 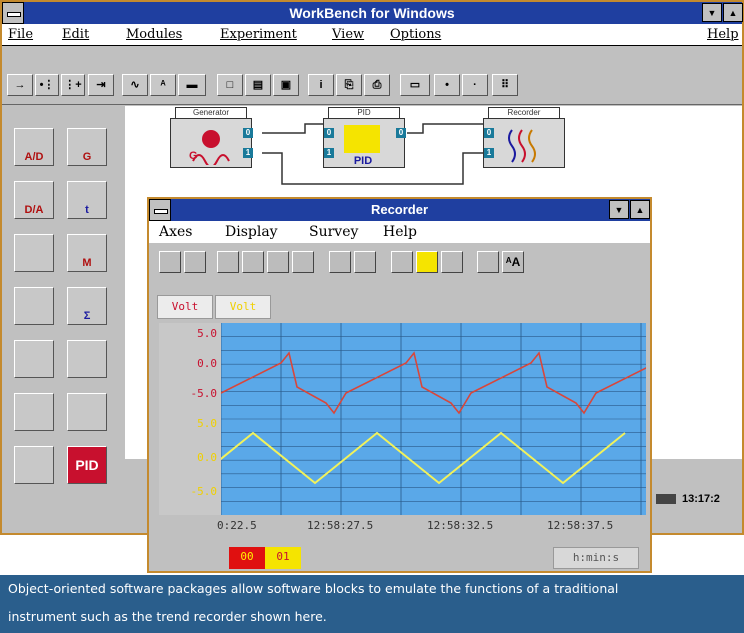 What do you see at coordinates (13, 13) in the screenshot?
I see `system-menu-icon` at bounding box center [13, 13].